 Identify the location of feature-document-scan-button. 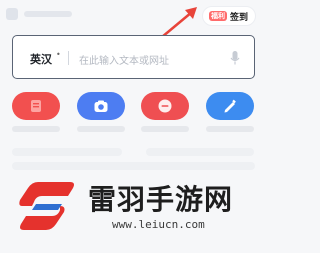
(36, 106).